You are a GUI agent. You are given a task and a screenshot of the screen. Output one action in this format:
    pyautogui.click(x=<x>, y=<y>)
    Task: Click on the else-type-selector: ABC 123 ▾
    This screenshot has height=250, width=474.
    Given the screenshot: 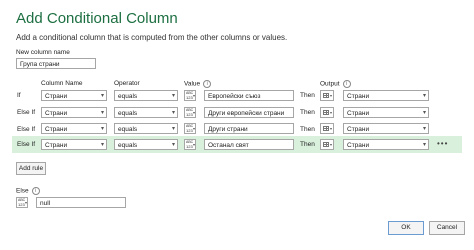 What is the action you would take?
    pyautogui.click(x=22, y=202)
    